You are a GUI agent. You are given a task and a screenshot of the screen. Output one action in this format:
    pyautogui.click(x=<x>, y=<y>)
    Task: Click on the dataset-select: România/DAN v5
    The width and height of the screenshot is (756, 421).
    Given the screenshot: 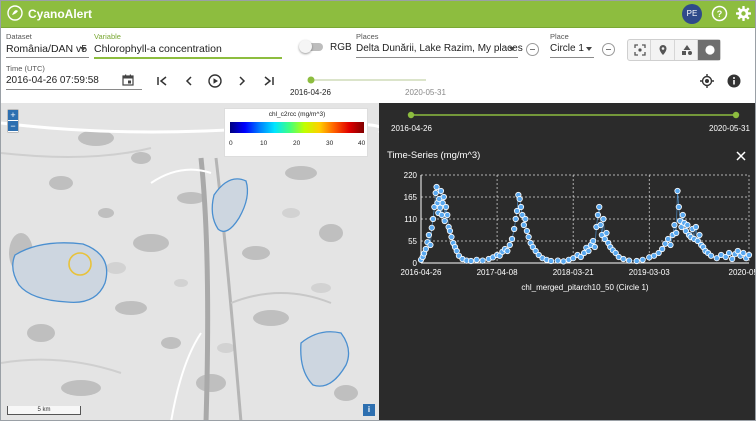 What is the action you would take?
    pyautogui.click(x=46, y=49)
    